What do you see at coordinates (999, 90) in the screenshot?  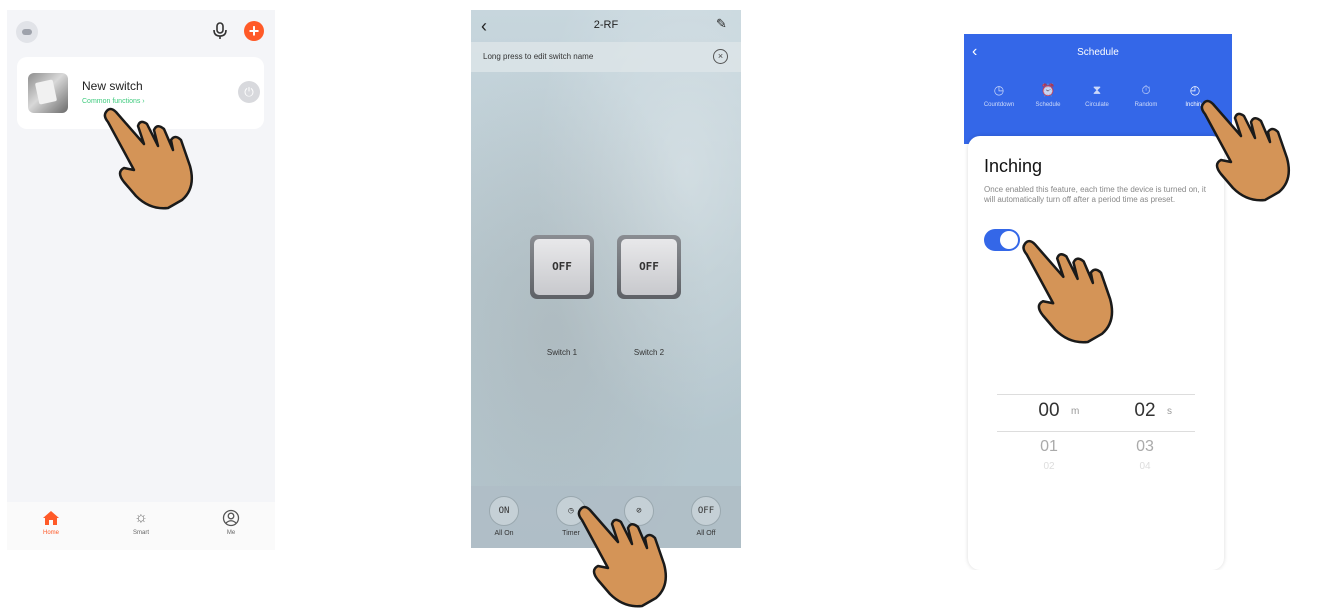 I see `clock-icon: ◷` at bounding box center [999, 90].